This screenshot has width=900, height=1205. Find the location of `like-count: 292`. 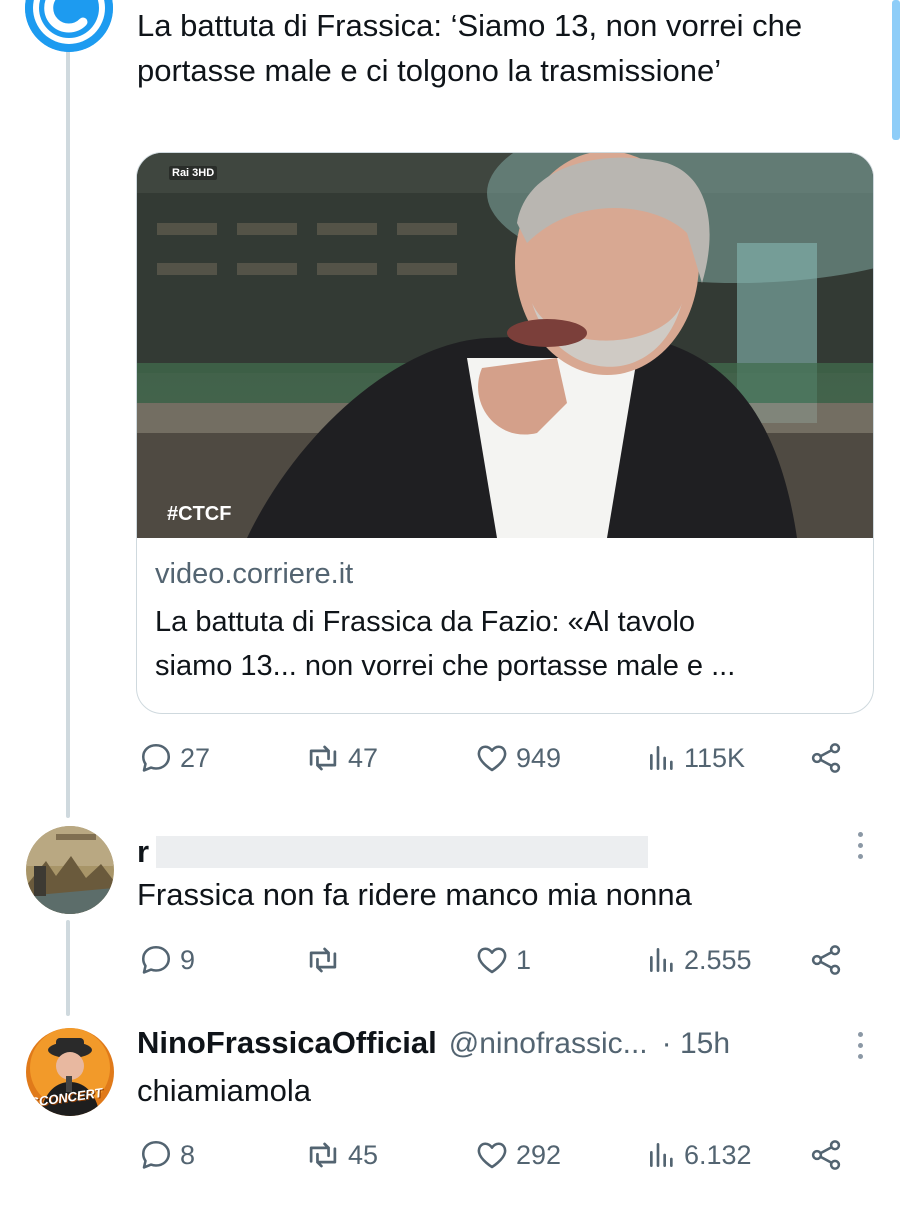

like-count: 292 is located at coordinates (539, 1154).